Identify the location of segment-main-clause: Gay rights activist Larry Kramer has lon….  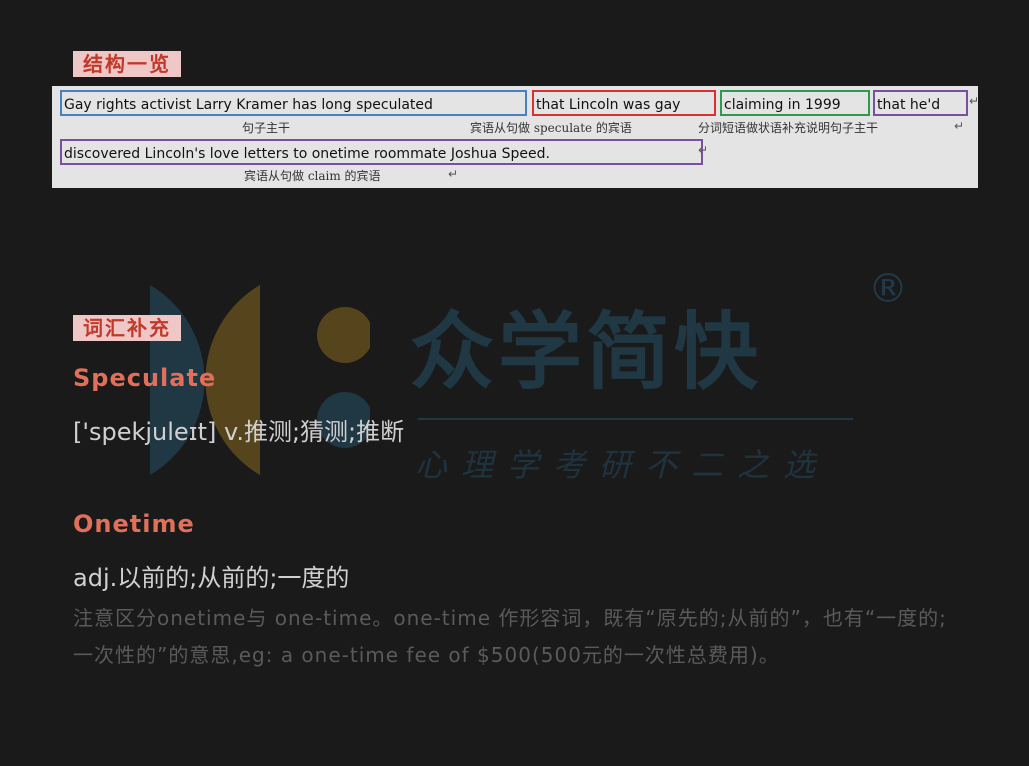
(293, 103).